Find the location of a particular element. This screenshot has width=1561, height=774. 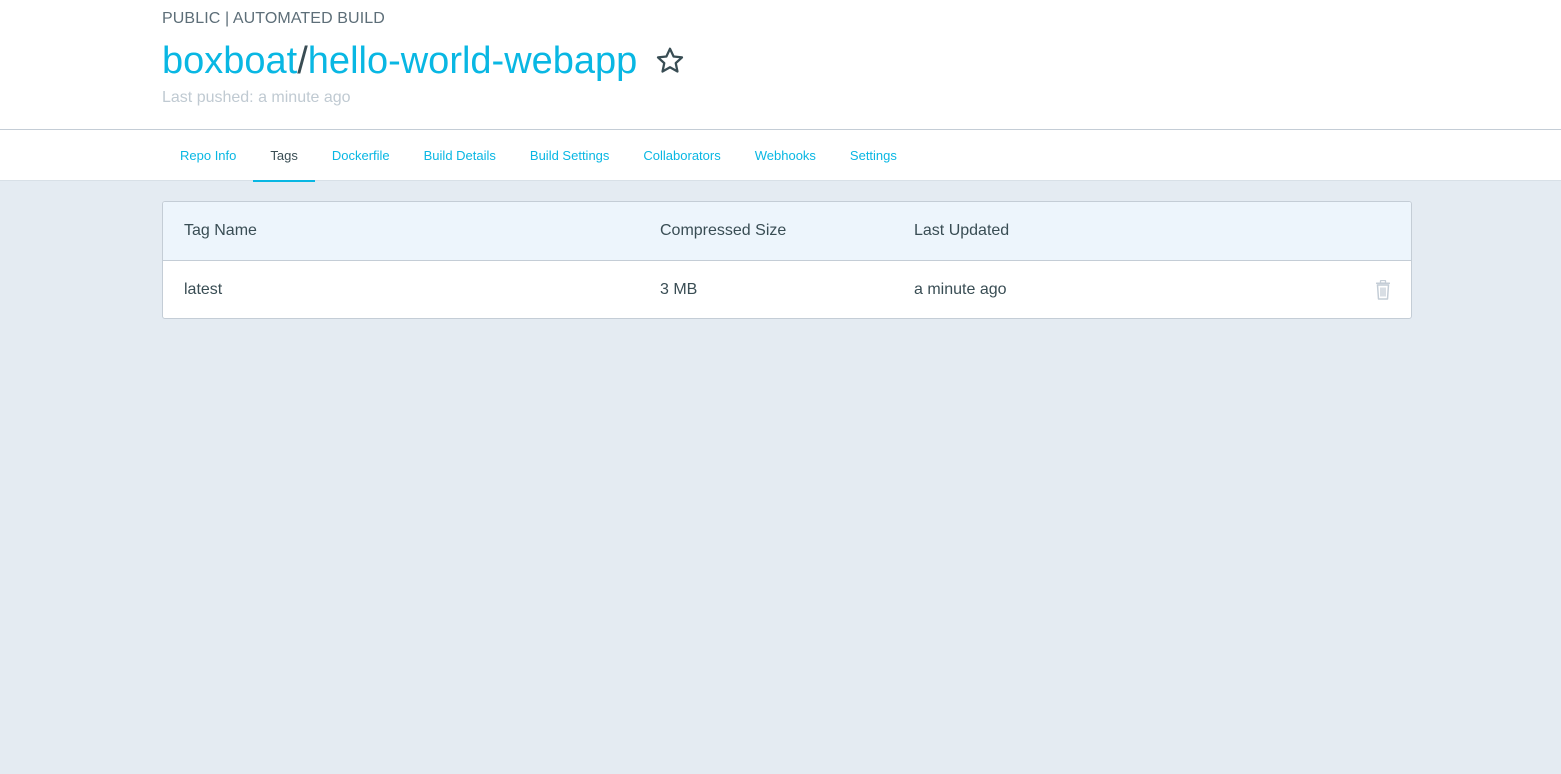

repo-name-link: hello-world-webapp is located at coordinates (473, 61).